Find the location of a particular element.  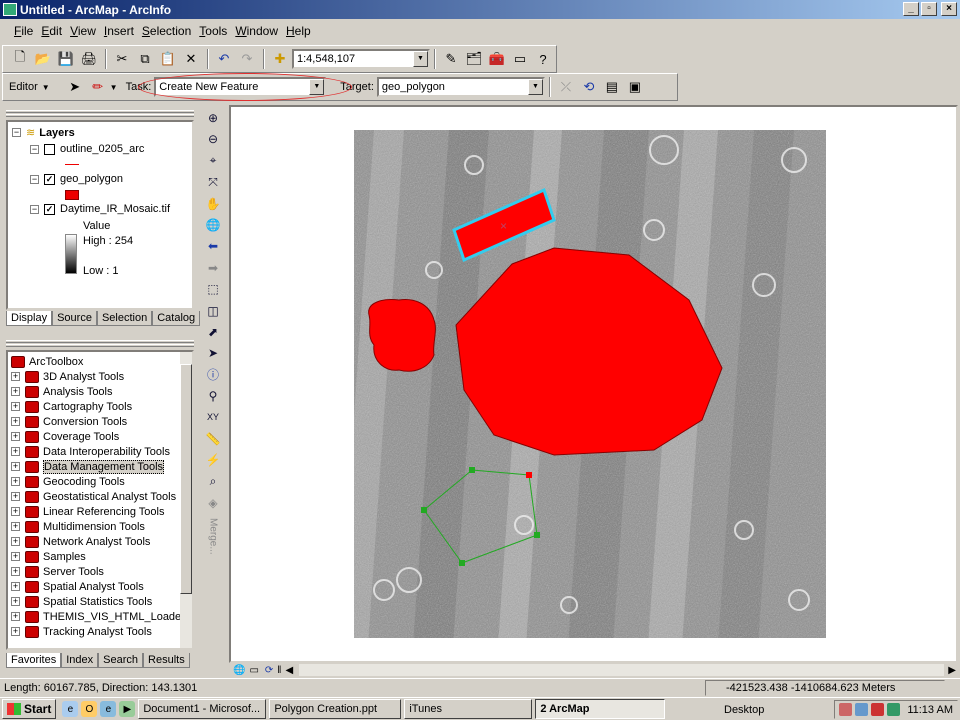

toolbox-item: + Cartography Tools is located at coordinates (71, 406).